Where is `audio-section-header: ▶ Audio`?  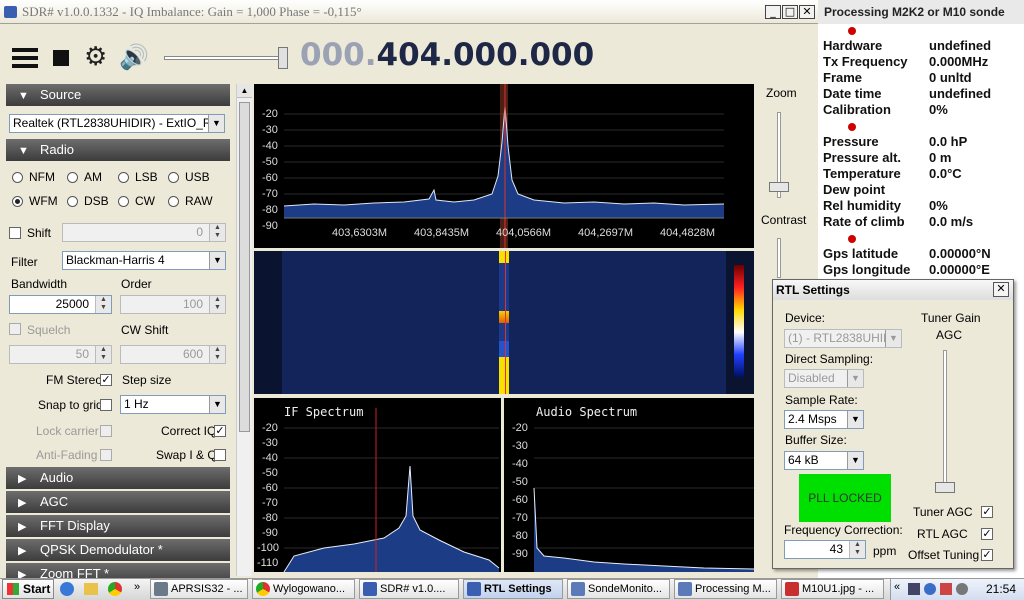
audio-section-header: ▶ Audio is located at coordinates (118, 478).